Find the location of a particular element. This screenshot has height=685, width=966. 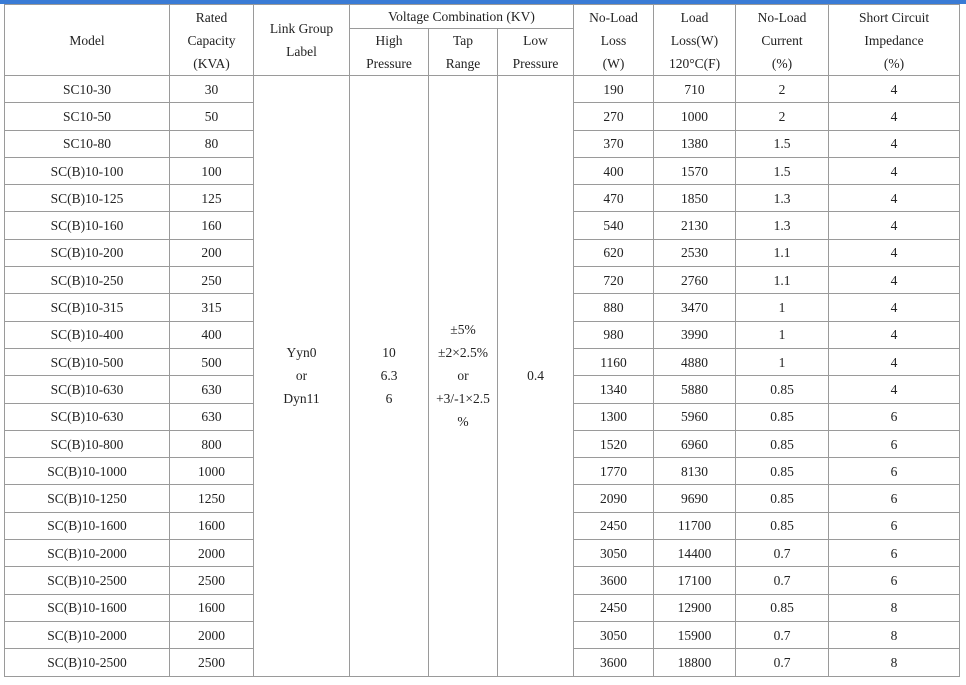

cell-model: SC(B)10-2500 is located at coordinates (87, 662).